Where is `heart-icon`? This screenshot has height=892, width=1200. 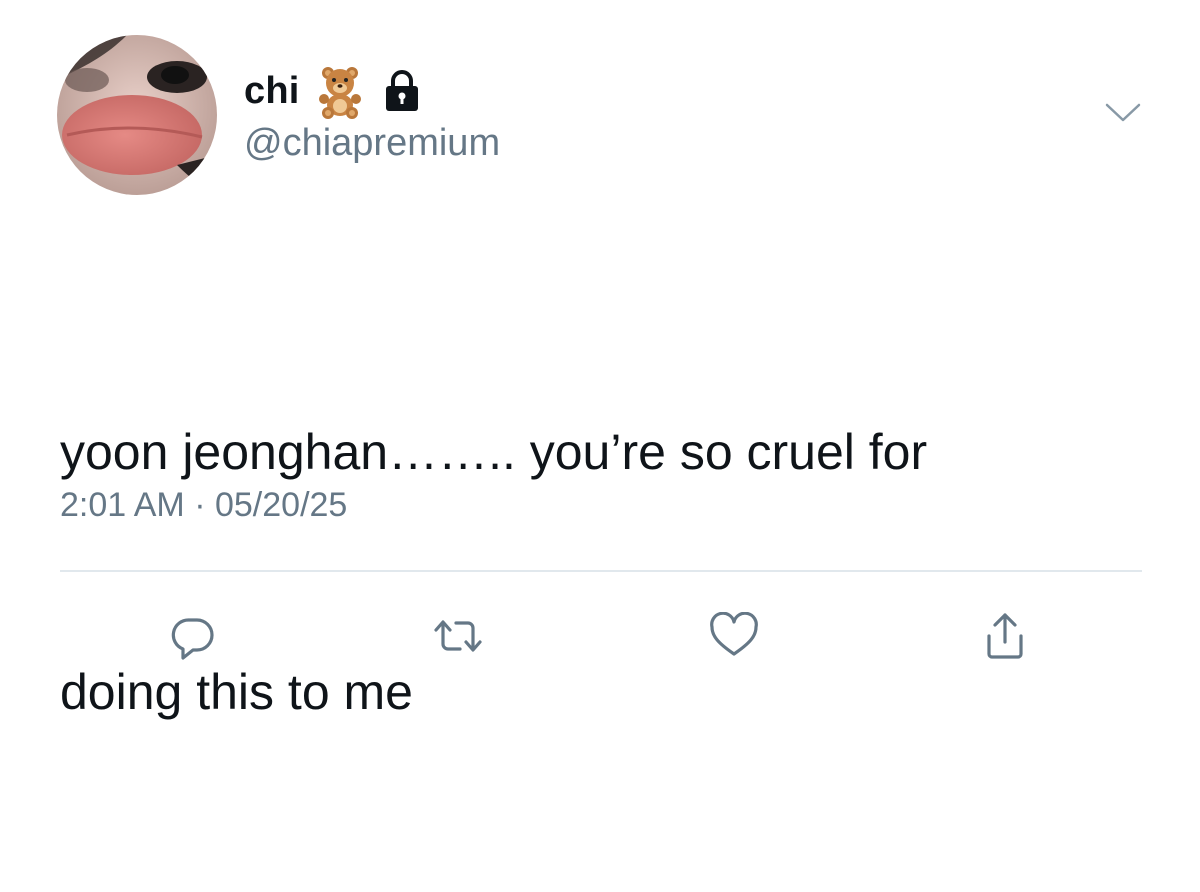
heart-icon is located at coordinates (734, 636).